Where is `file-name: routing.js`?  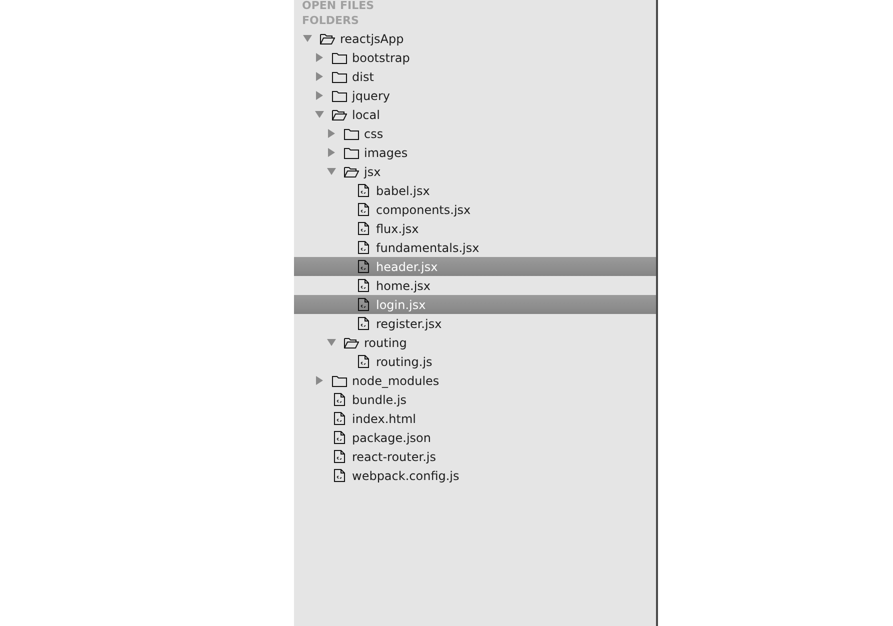 file-name: routing.js is located at coordinates (404, 362).